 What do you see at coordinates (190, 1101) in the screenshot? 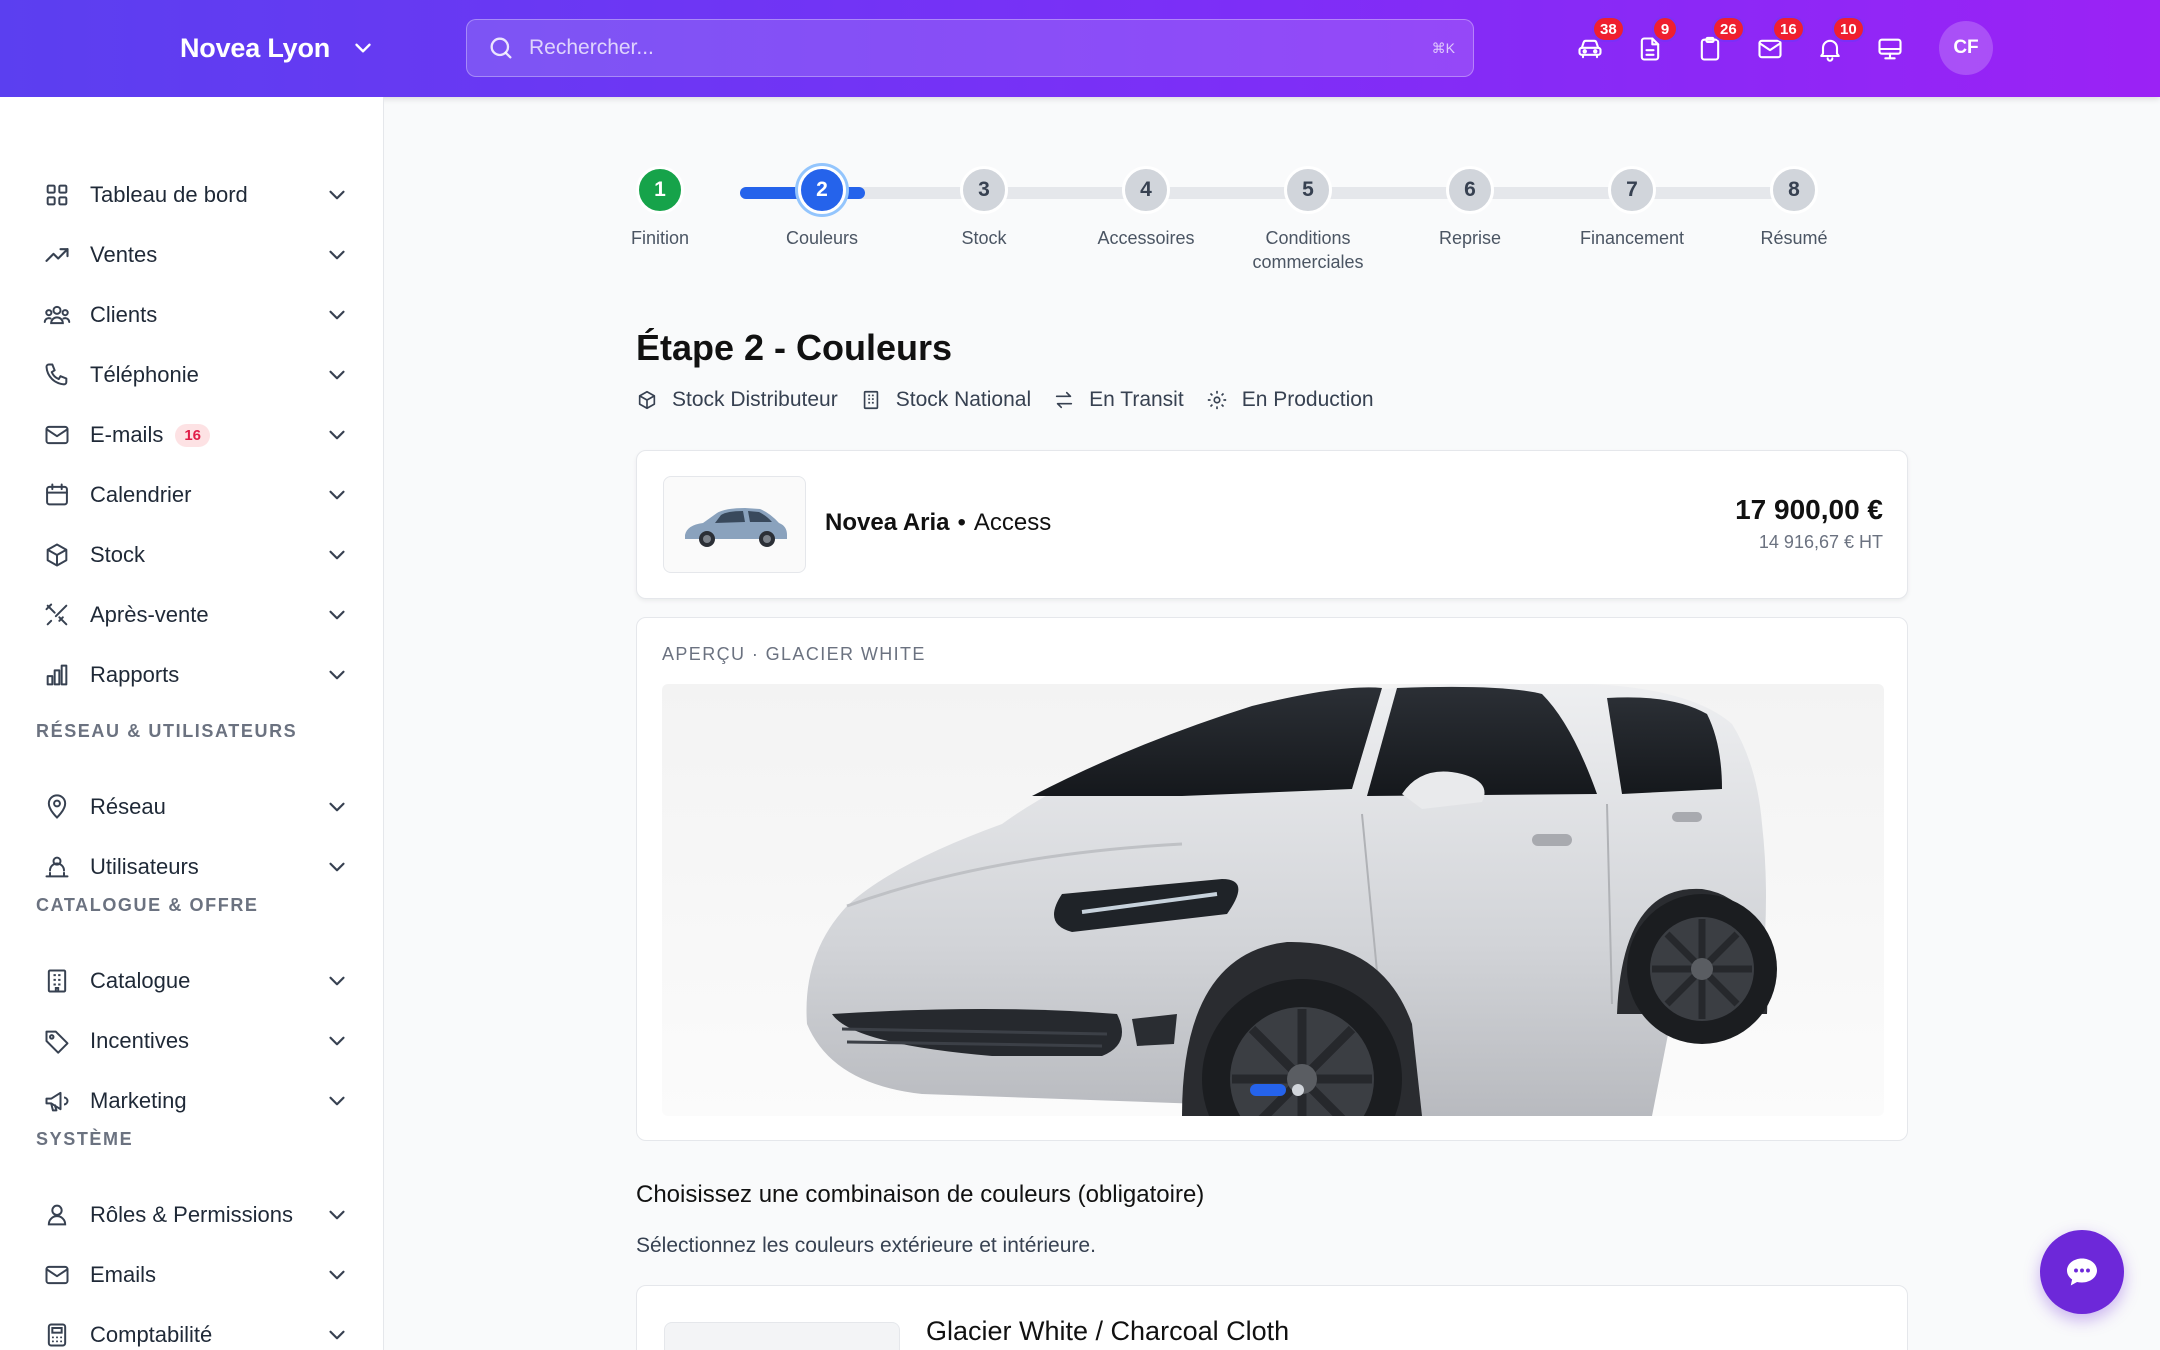
I see `sidebar-item-marketing: Marketing` at bounding box center [190, 1101].